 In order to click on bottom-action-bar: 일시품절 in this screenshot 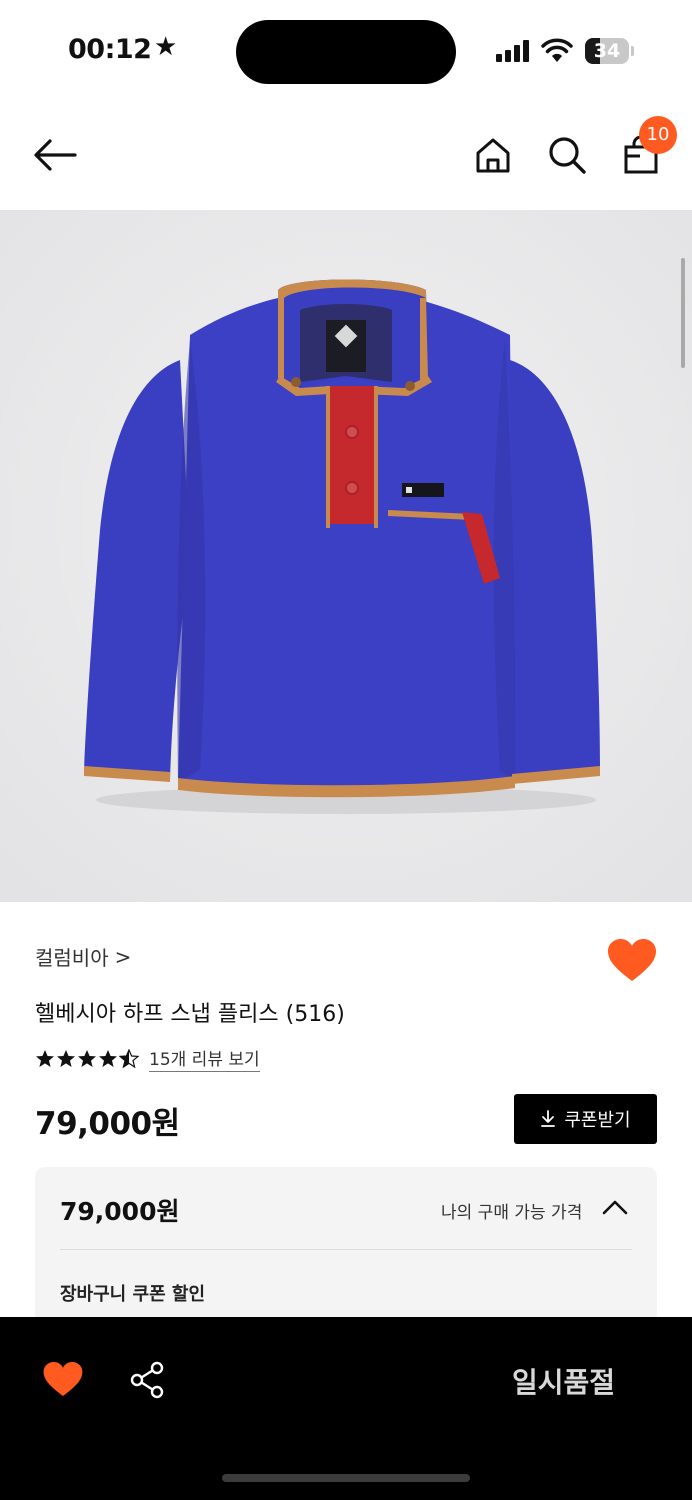, I will do `click(346, 1408)`.